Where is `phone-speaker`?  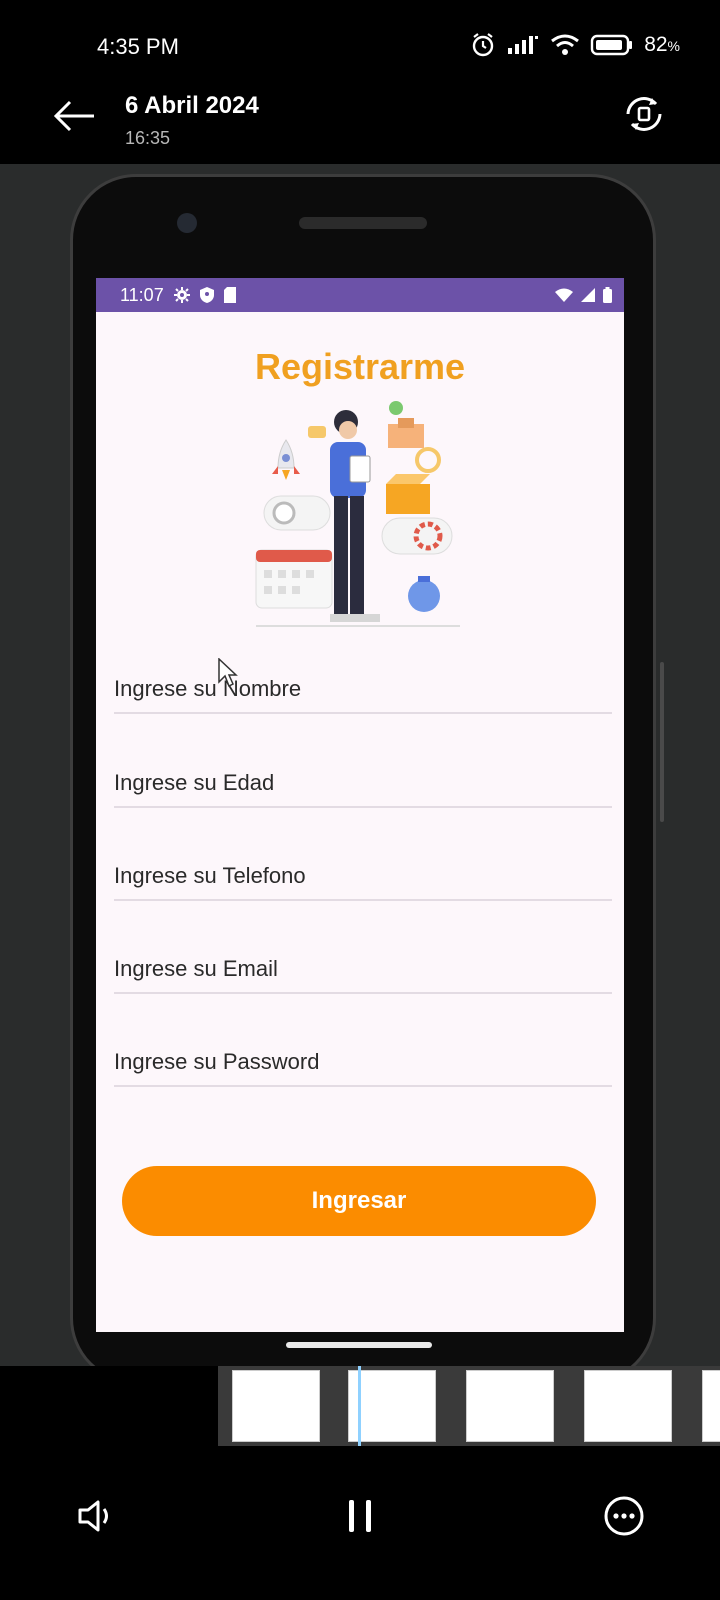
phone-speaker is located at coordinates (363, 223).